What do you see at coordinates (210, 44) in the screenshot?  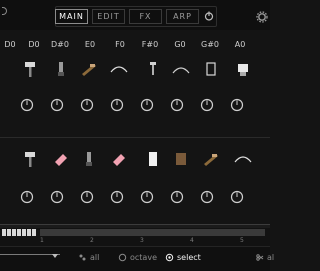 I see `note-label: G#0` at bounding box center [210, 44].